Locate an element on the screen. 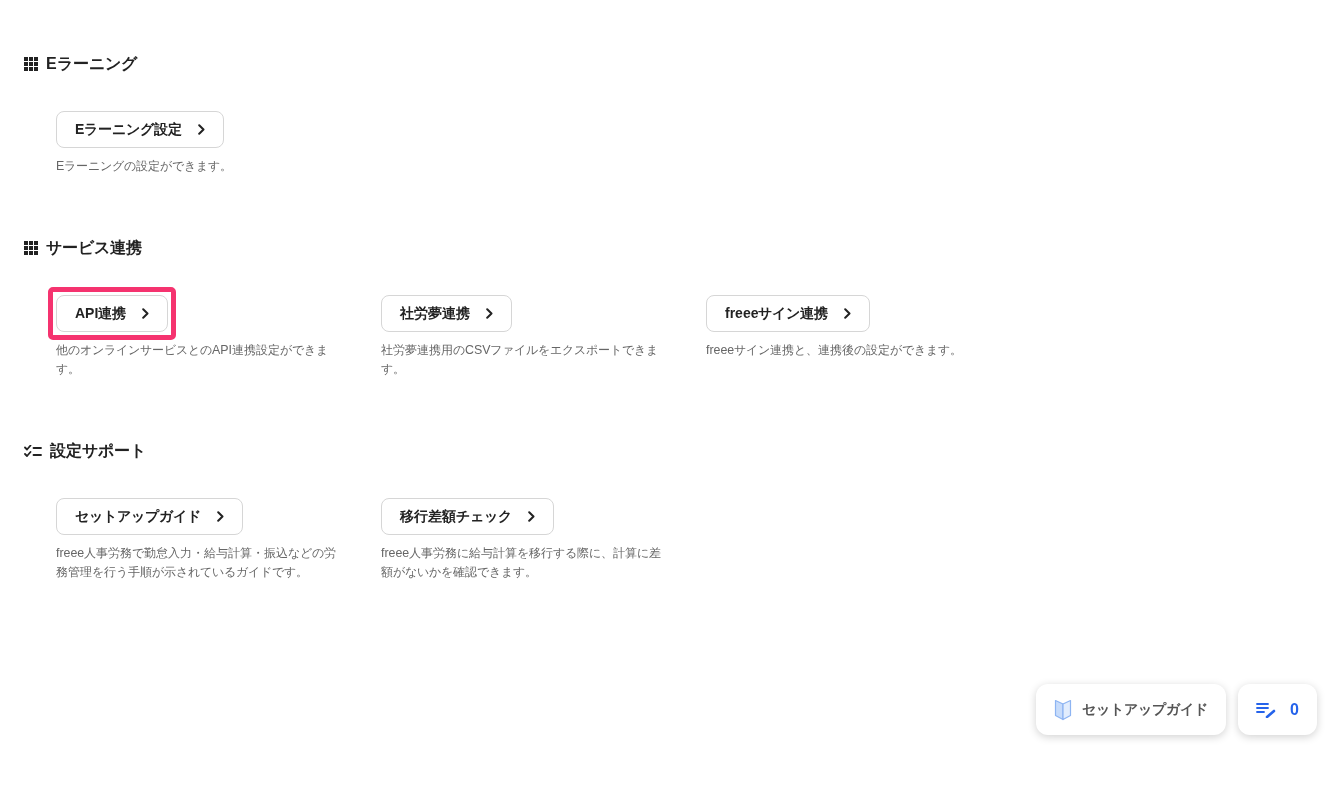  item-description: 社労夢連携用のCSVファイルをエクスポートできます。 is located at coordinates (520, 360).